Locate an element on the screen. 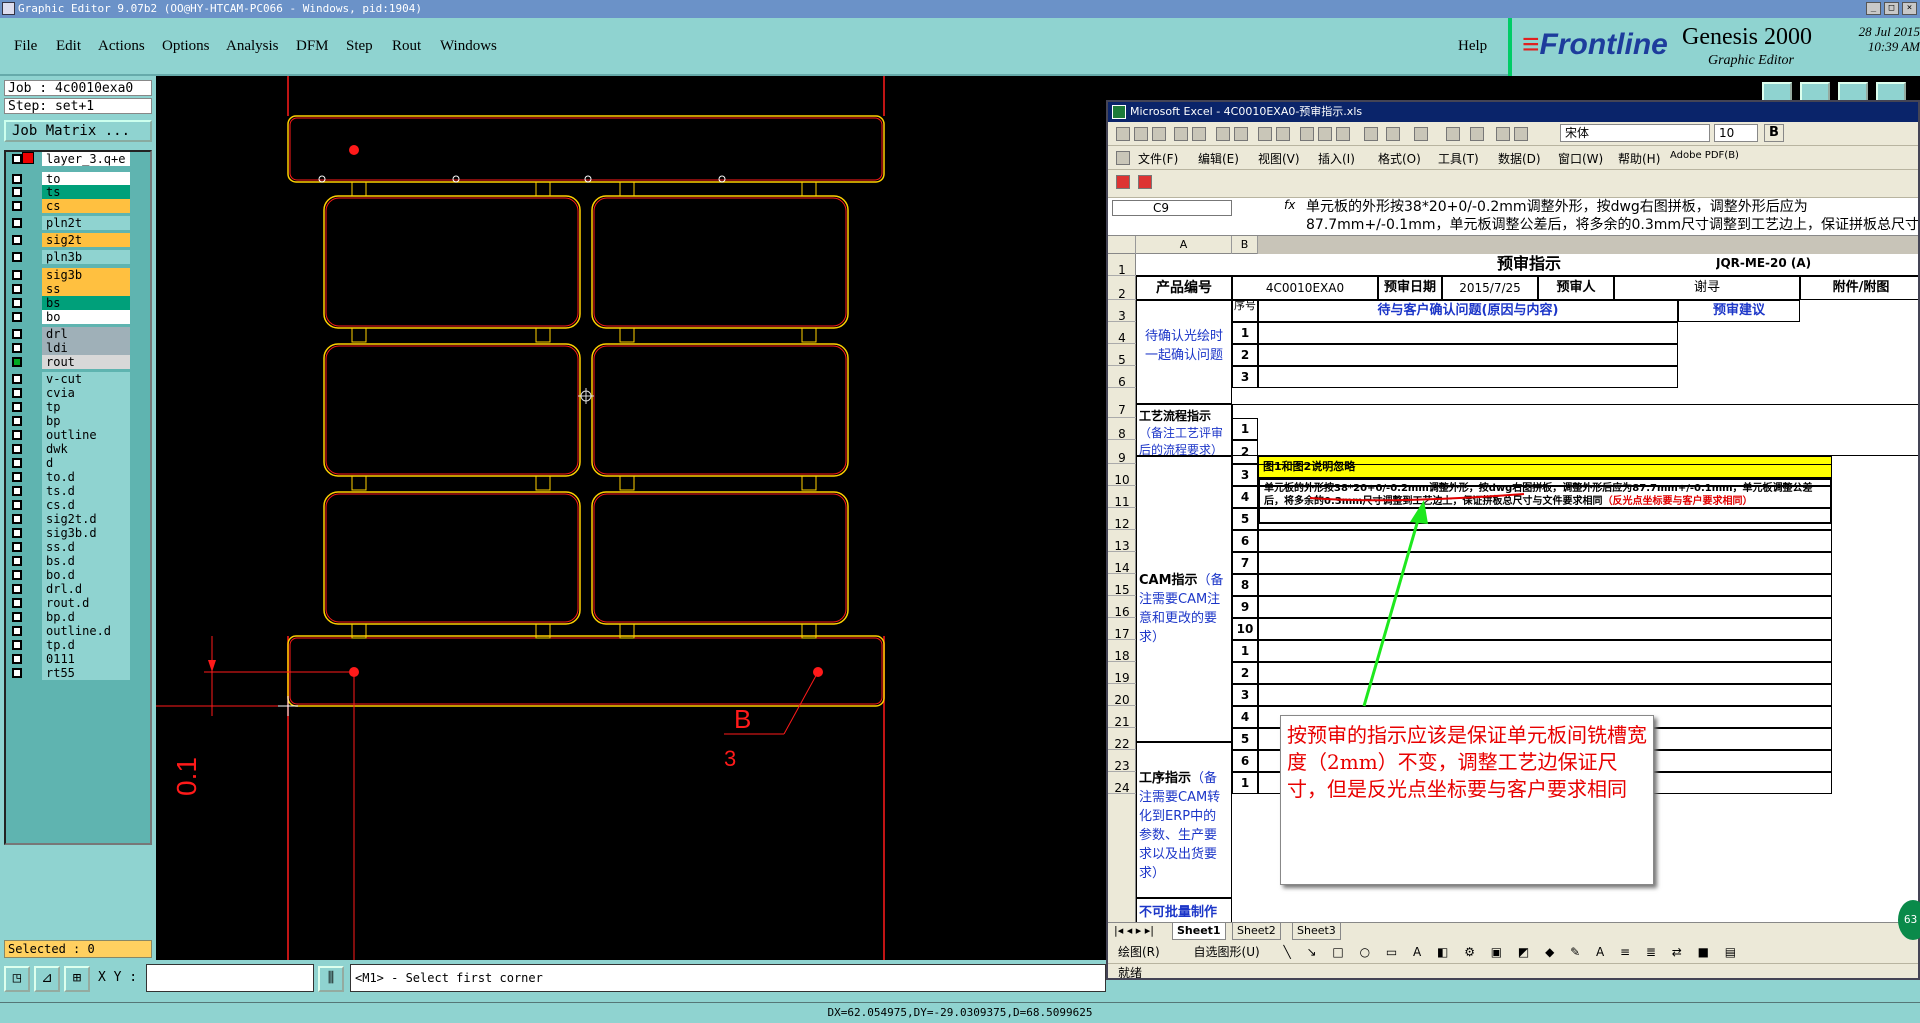 Image resolution: width=1920 pixels, height=1023 pixels. font-name-select: 宋体 is located at coordinates (1635, 133).